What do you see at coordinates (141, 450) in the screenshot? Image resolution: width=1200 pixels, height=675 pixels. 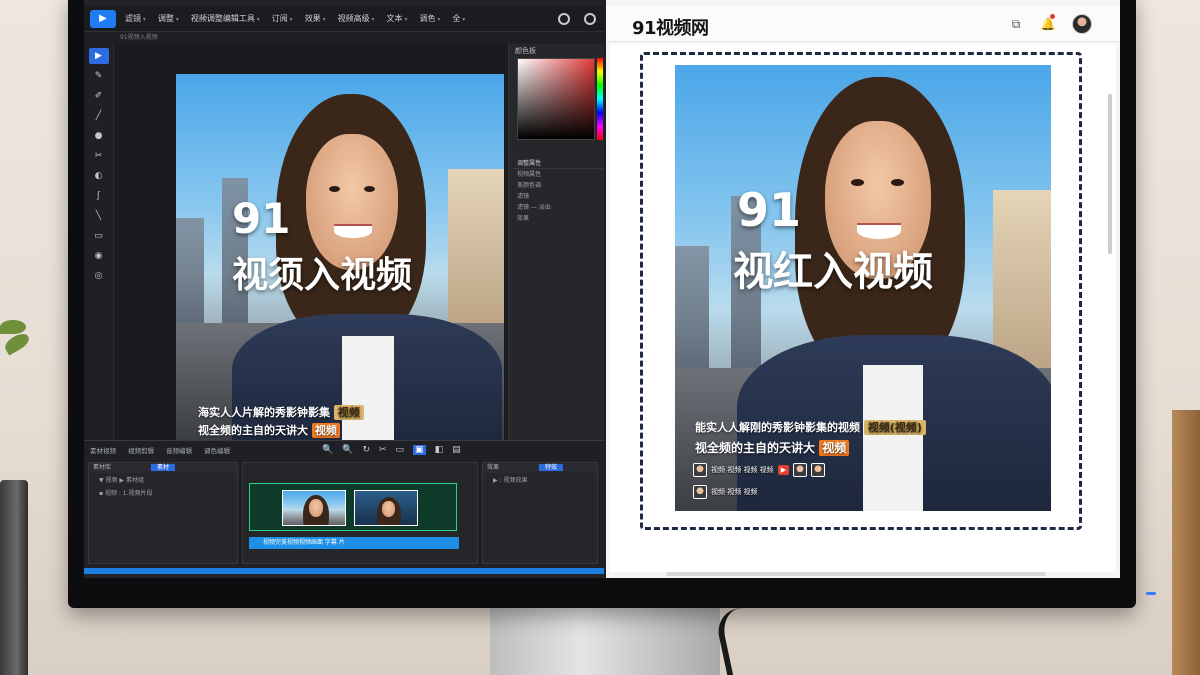 I see `timeline-tab: 视频剪辑` at bounding box center [141, 450].